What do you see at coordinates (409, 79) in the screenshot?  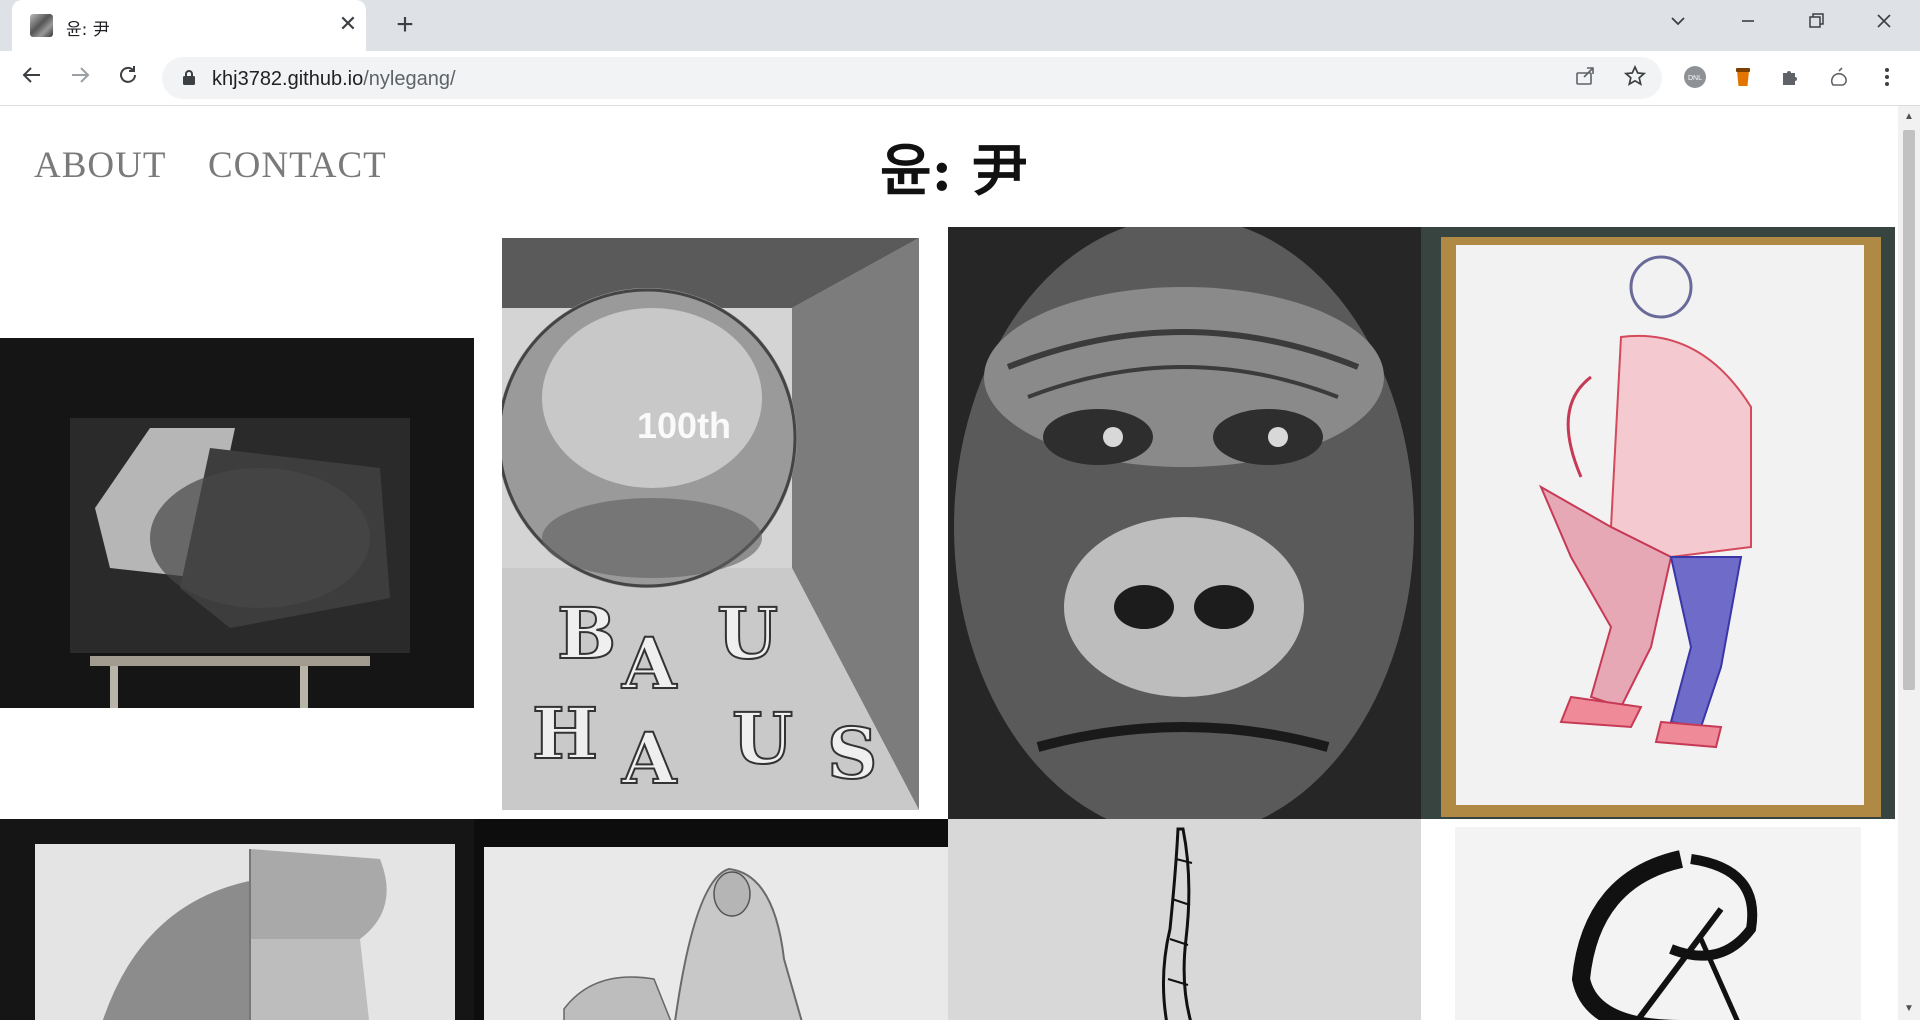 I see `url-path: /nylegang/` at bounding box center [409, 79].